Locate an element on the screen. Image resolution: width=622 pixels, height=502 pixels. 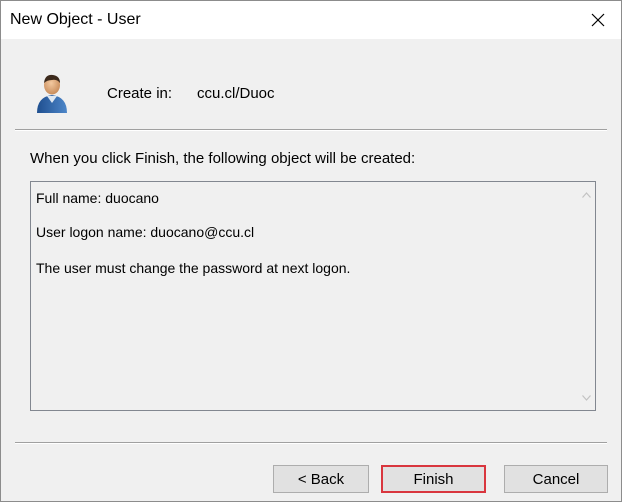
scroll-down-button is located at coordinates (586, 397).